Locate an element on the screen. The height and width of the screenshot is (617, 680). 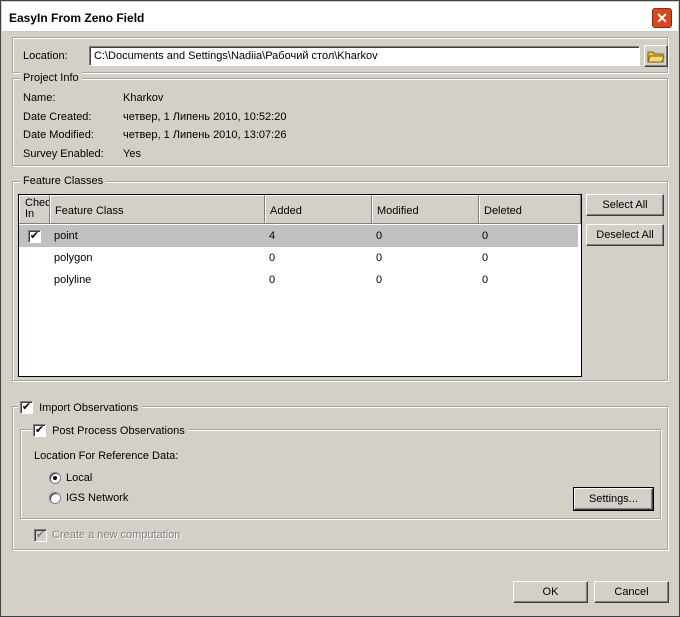
table-row: polyline 0 0 0 is located at coordinates (298, 280).